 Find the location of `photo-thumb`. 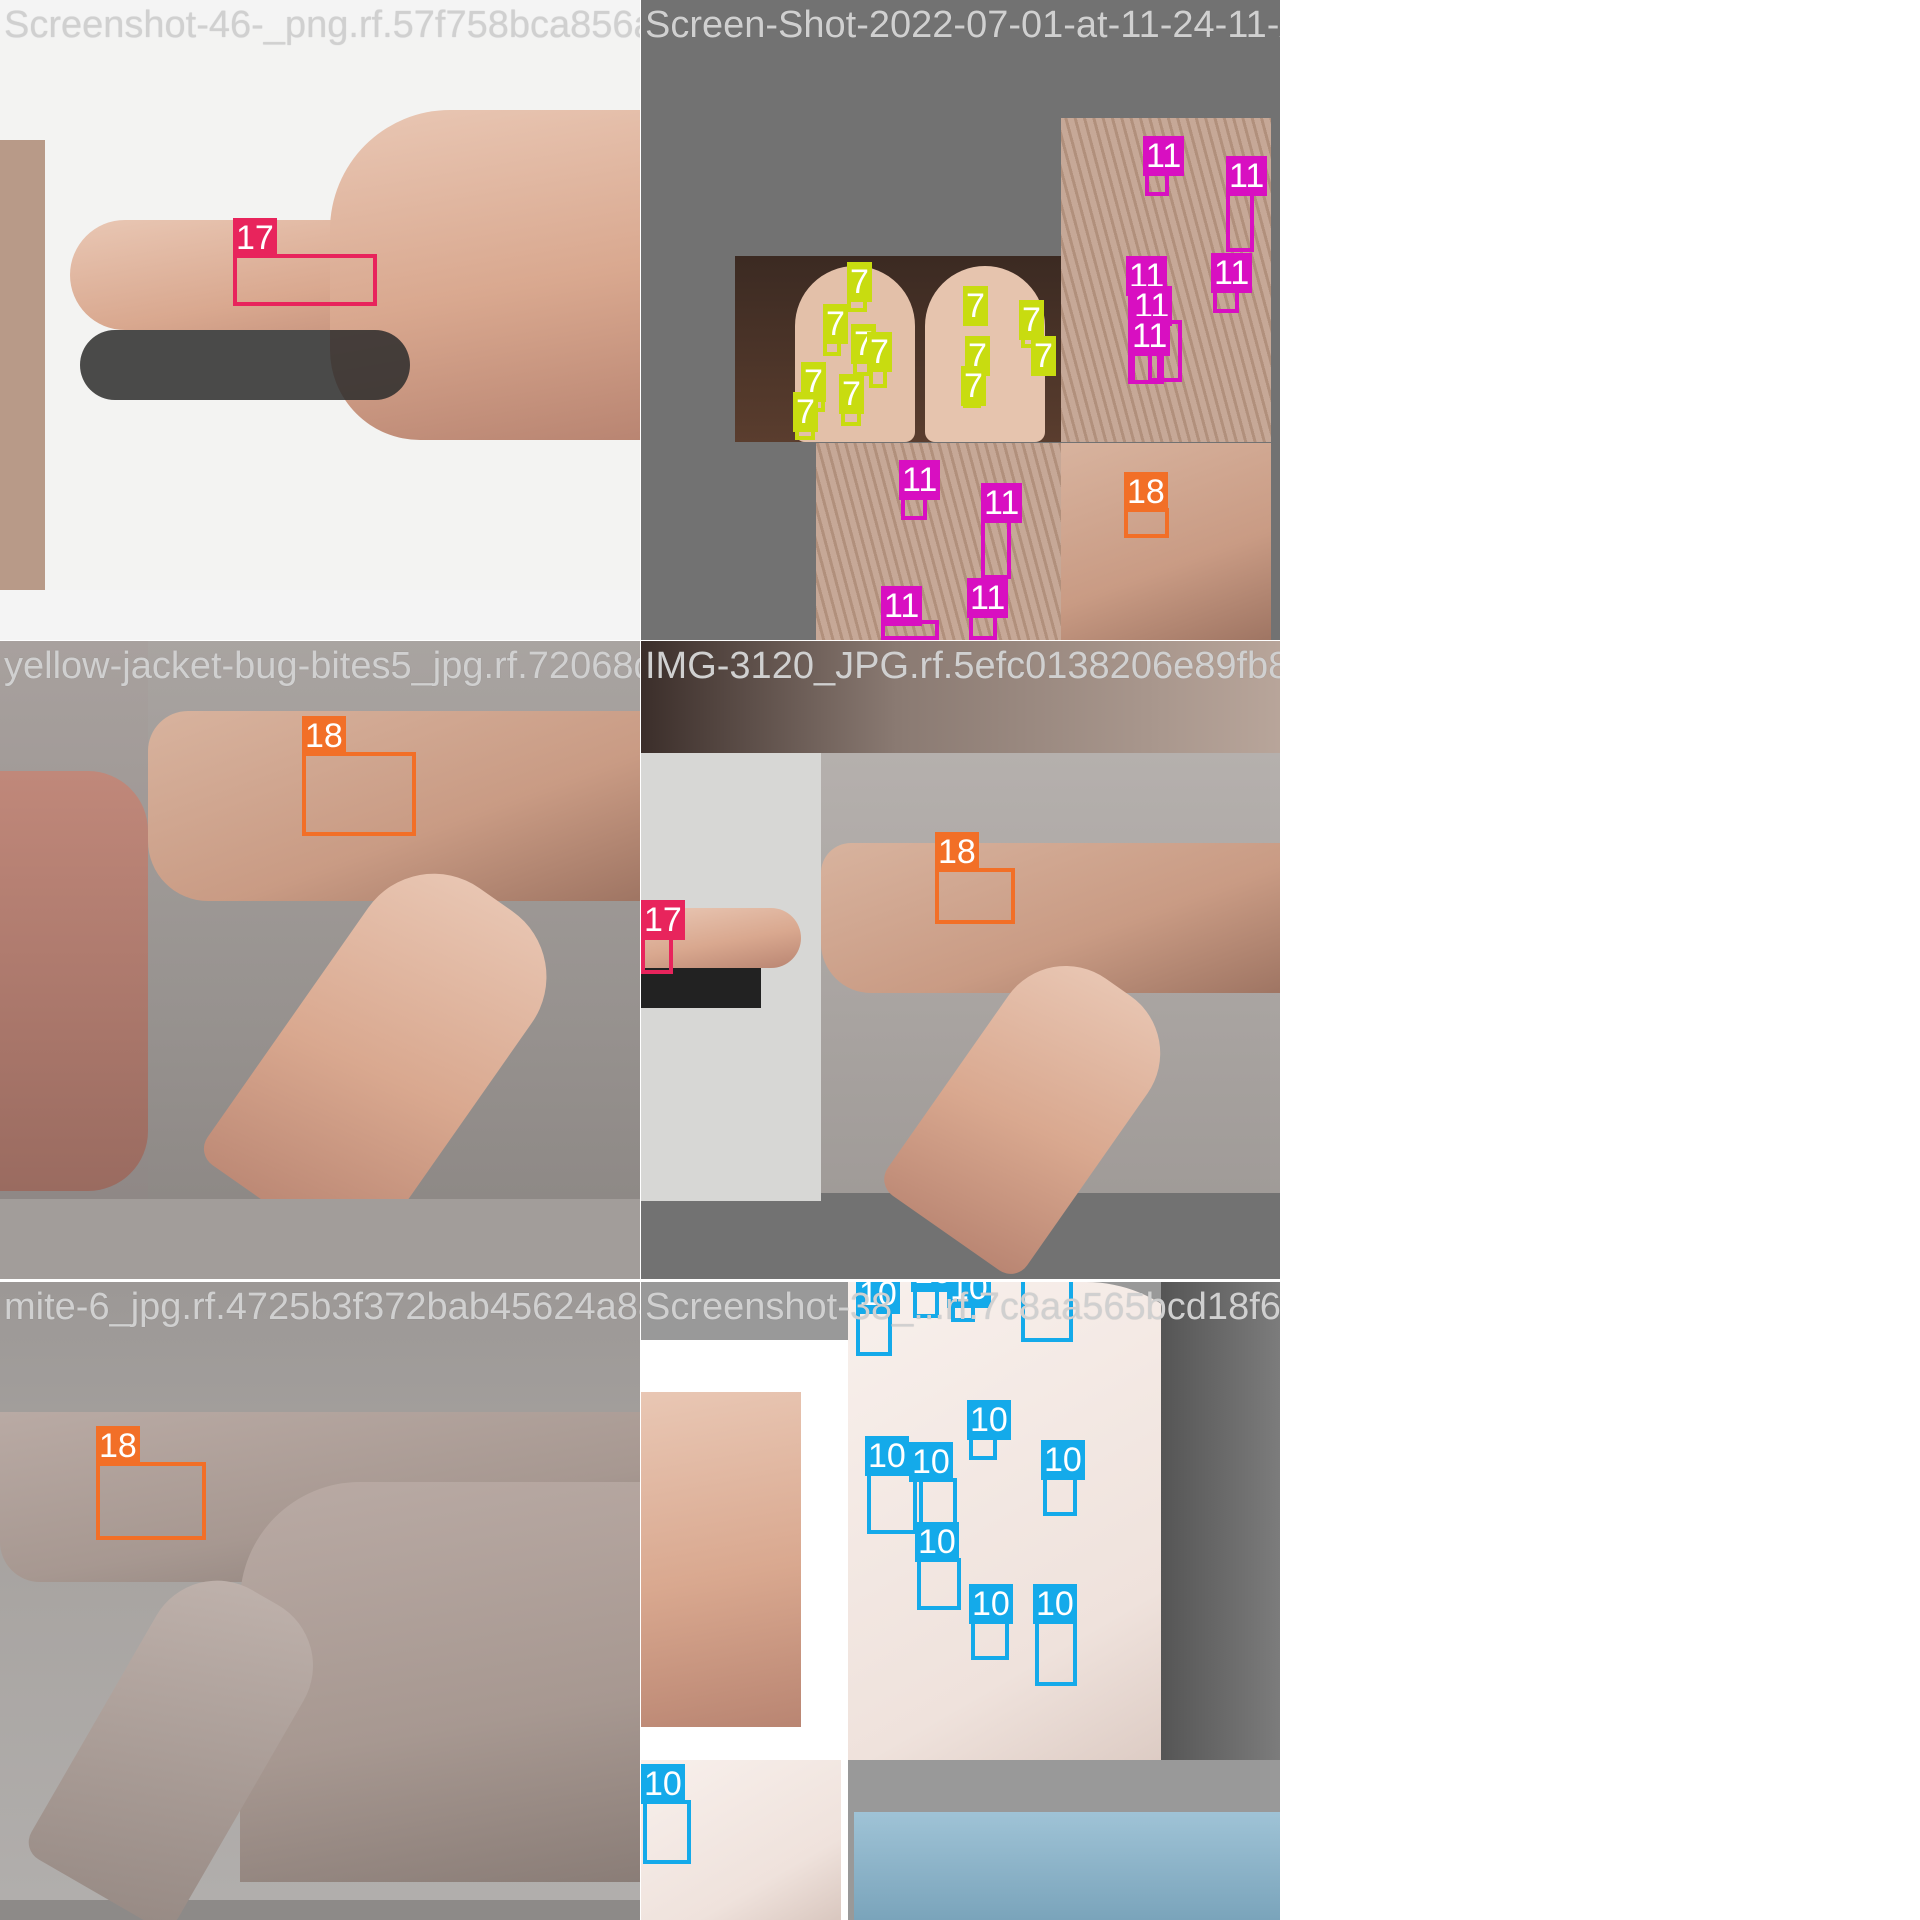

photo-thumb is located at coordinates (731, 977).